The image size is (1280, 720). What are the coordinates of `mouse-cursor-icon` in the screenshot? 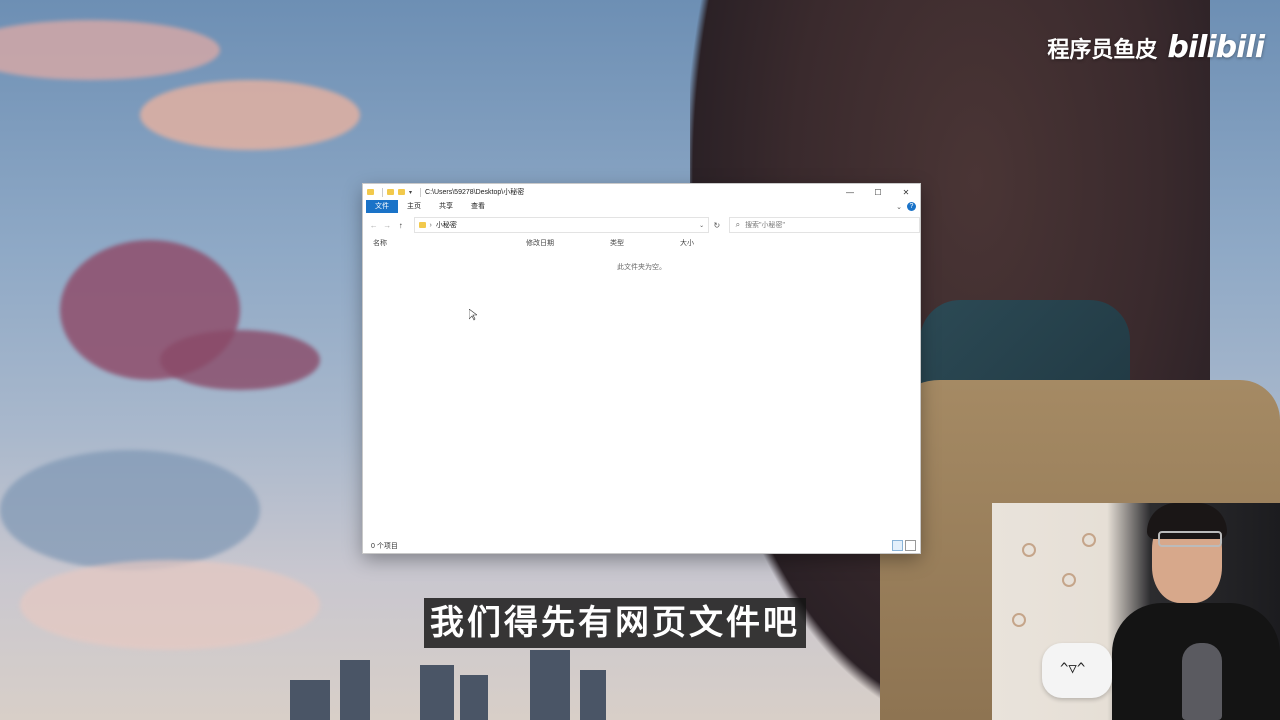 It's located at (473, 315).